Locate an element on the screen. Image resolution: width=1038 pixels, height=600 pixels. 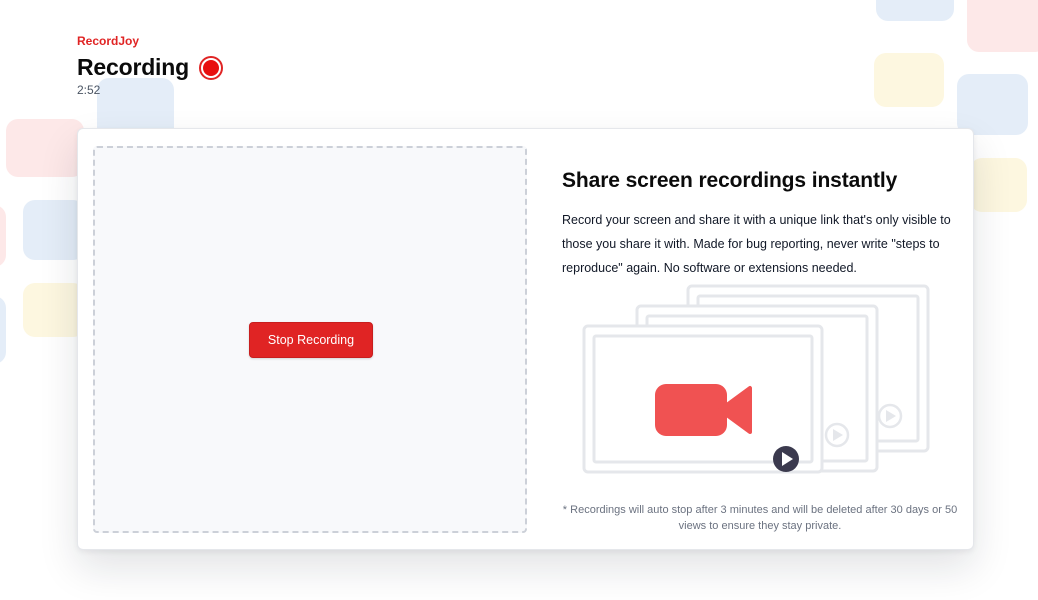
info-headline: Share screen recordings instantly is located at coordinates (730, 180).